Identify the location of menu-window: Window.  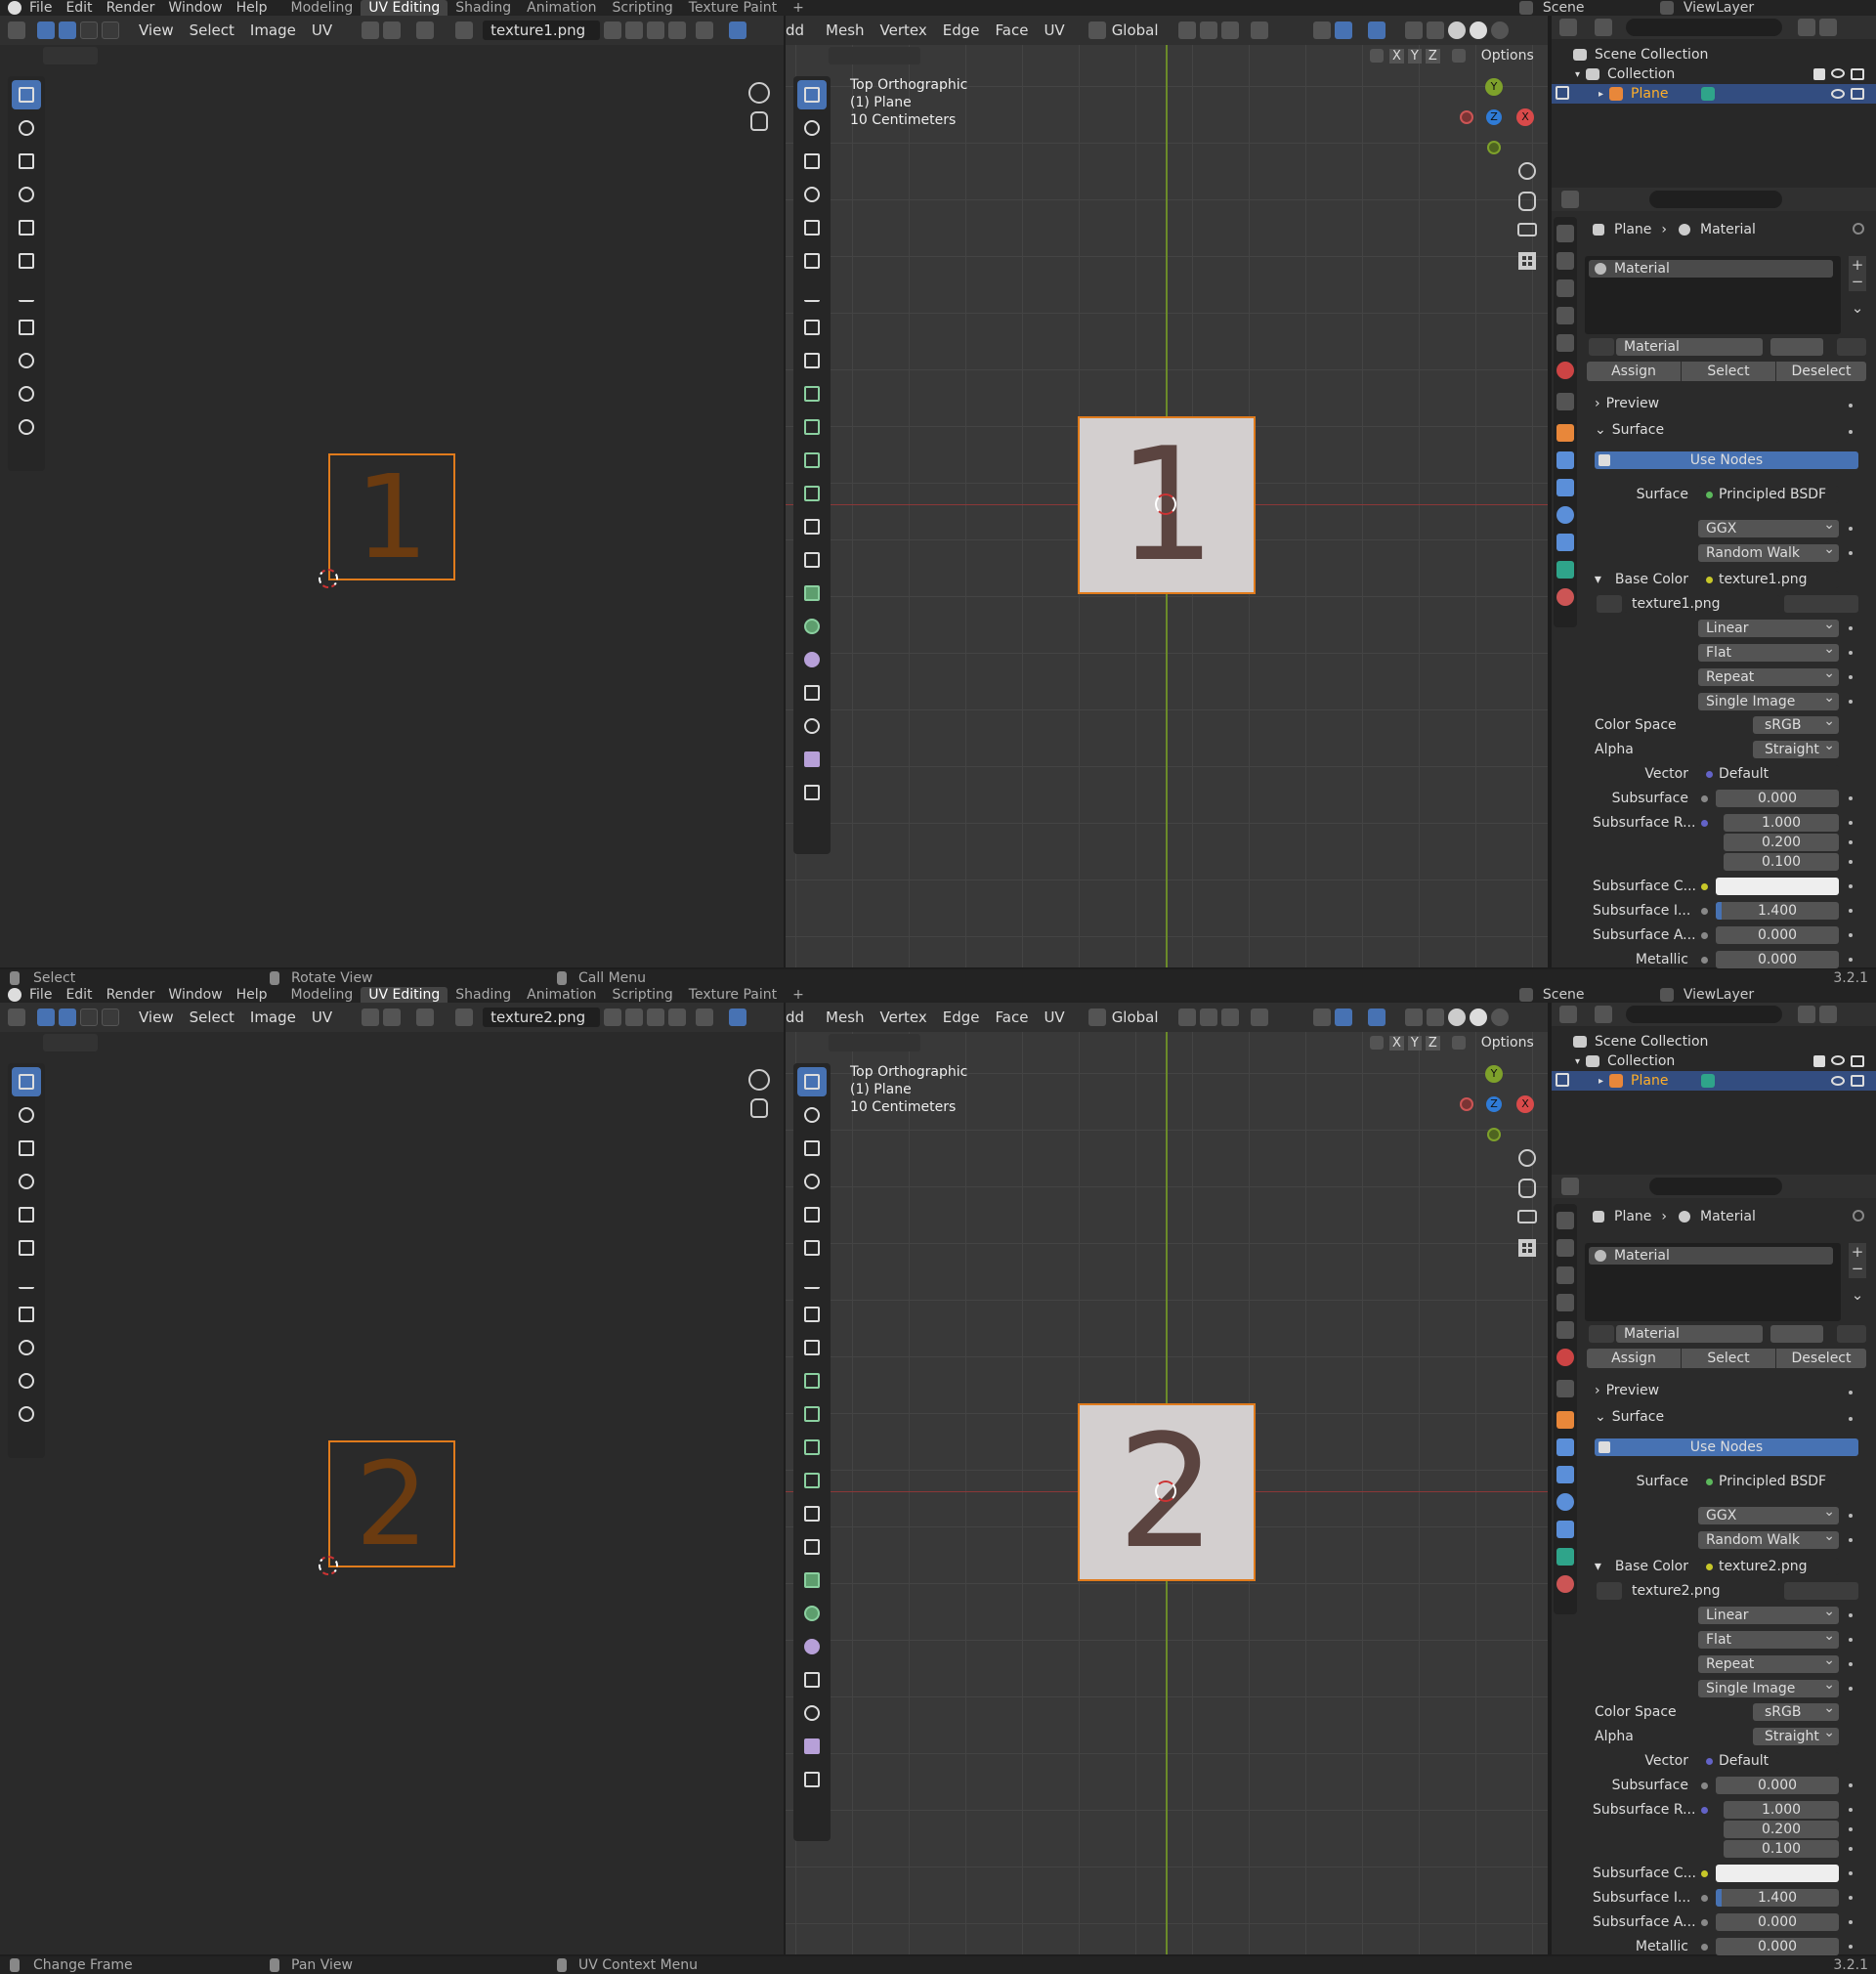
(195, 995).